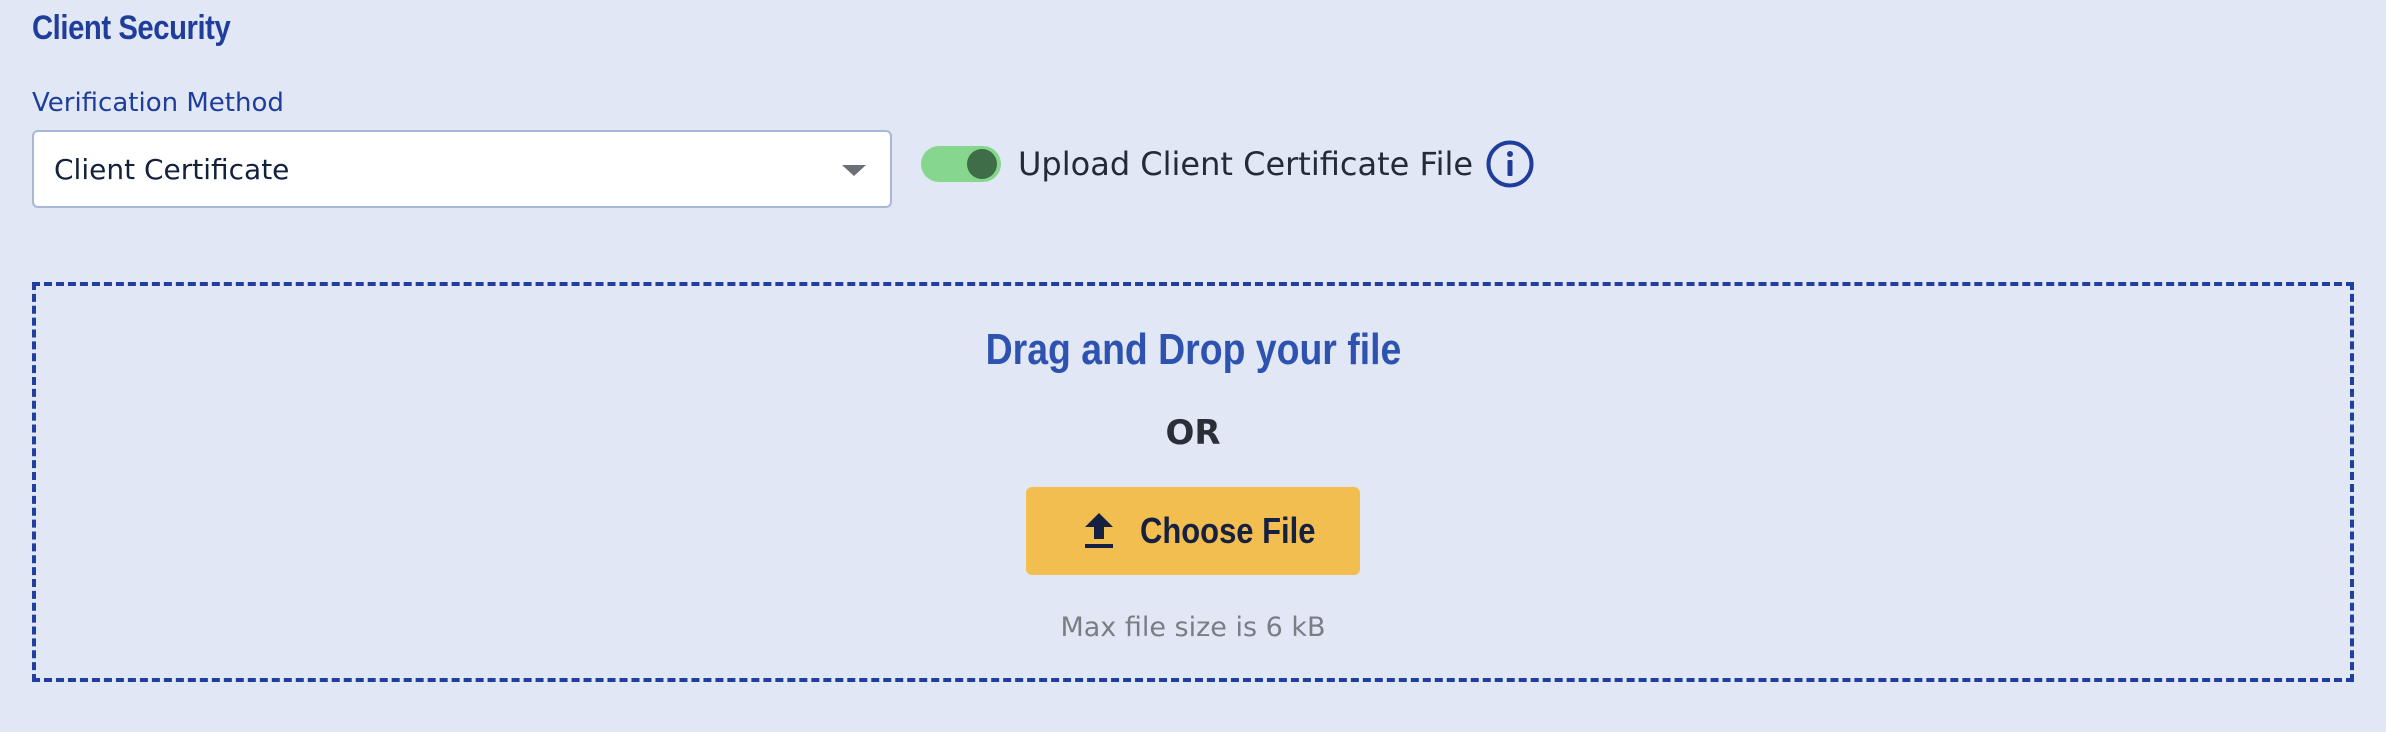 Image resolution: width=2386 pixels, height=732 pixels. I want to click on or-divider-text: OR, so click(1193, 433).